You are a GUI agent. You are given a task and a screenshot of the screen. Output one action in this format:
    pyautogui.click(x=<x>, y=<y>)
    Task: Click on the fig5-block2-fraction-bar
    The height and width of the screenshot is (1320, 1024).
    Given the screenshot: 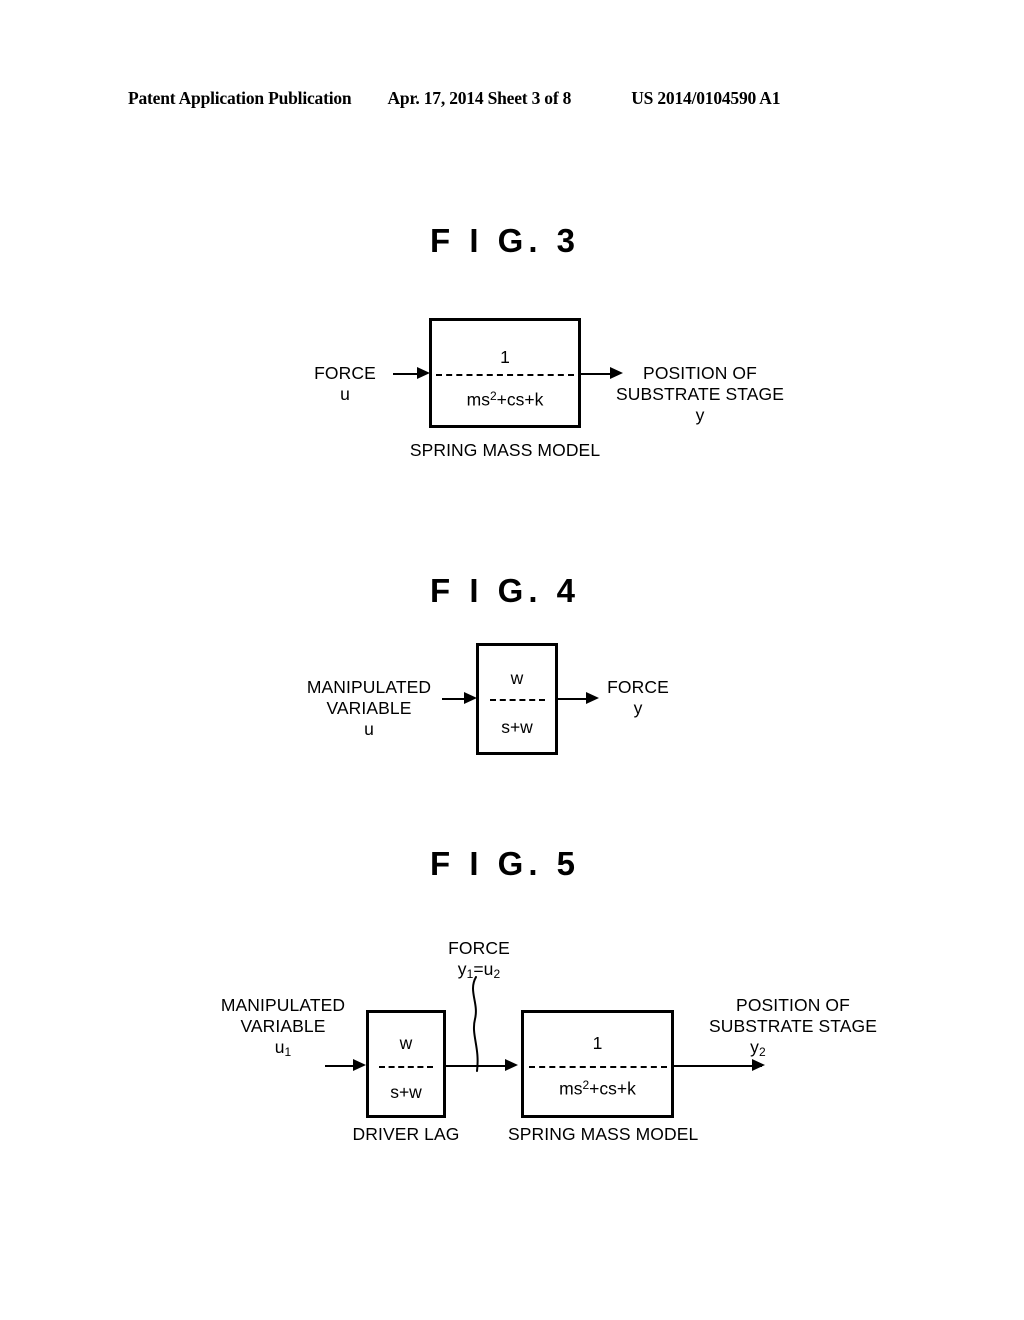 What is the action you would take?
    pyautogui.click(x=598, y=1067)
    